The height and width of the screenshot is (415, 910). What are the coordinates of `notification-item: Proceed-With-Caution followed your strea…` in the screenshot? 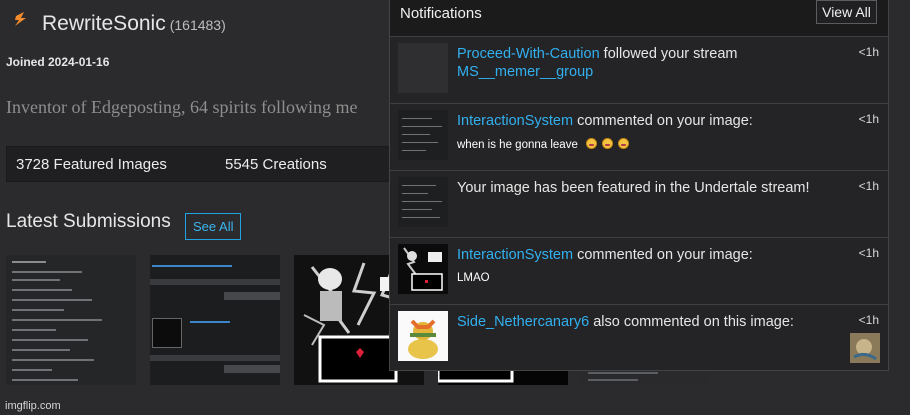 It's located at (639, 69).